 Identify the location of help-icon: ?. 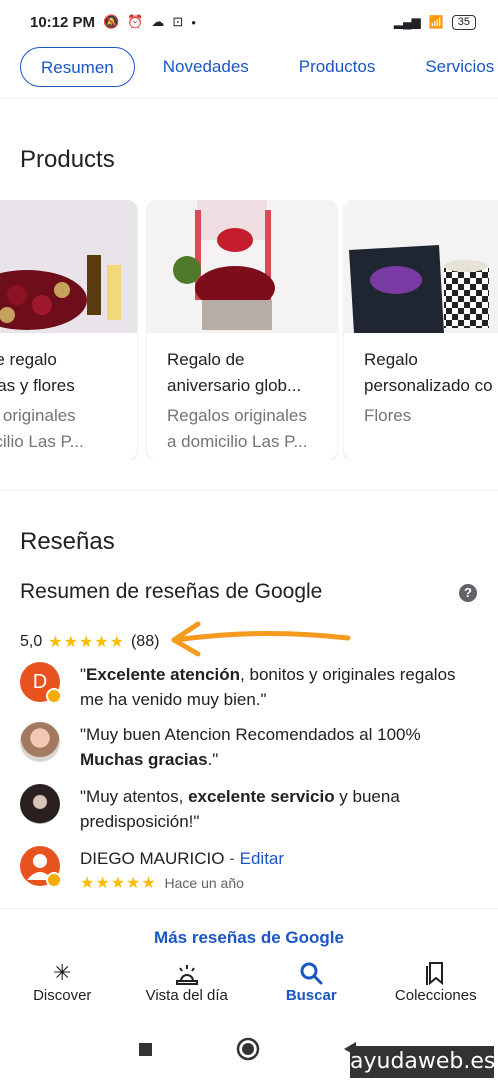
(468, 593).